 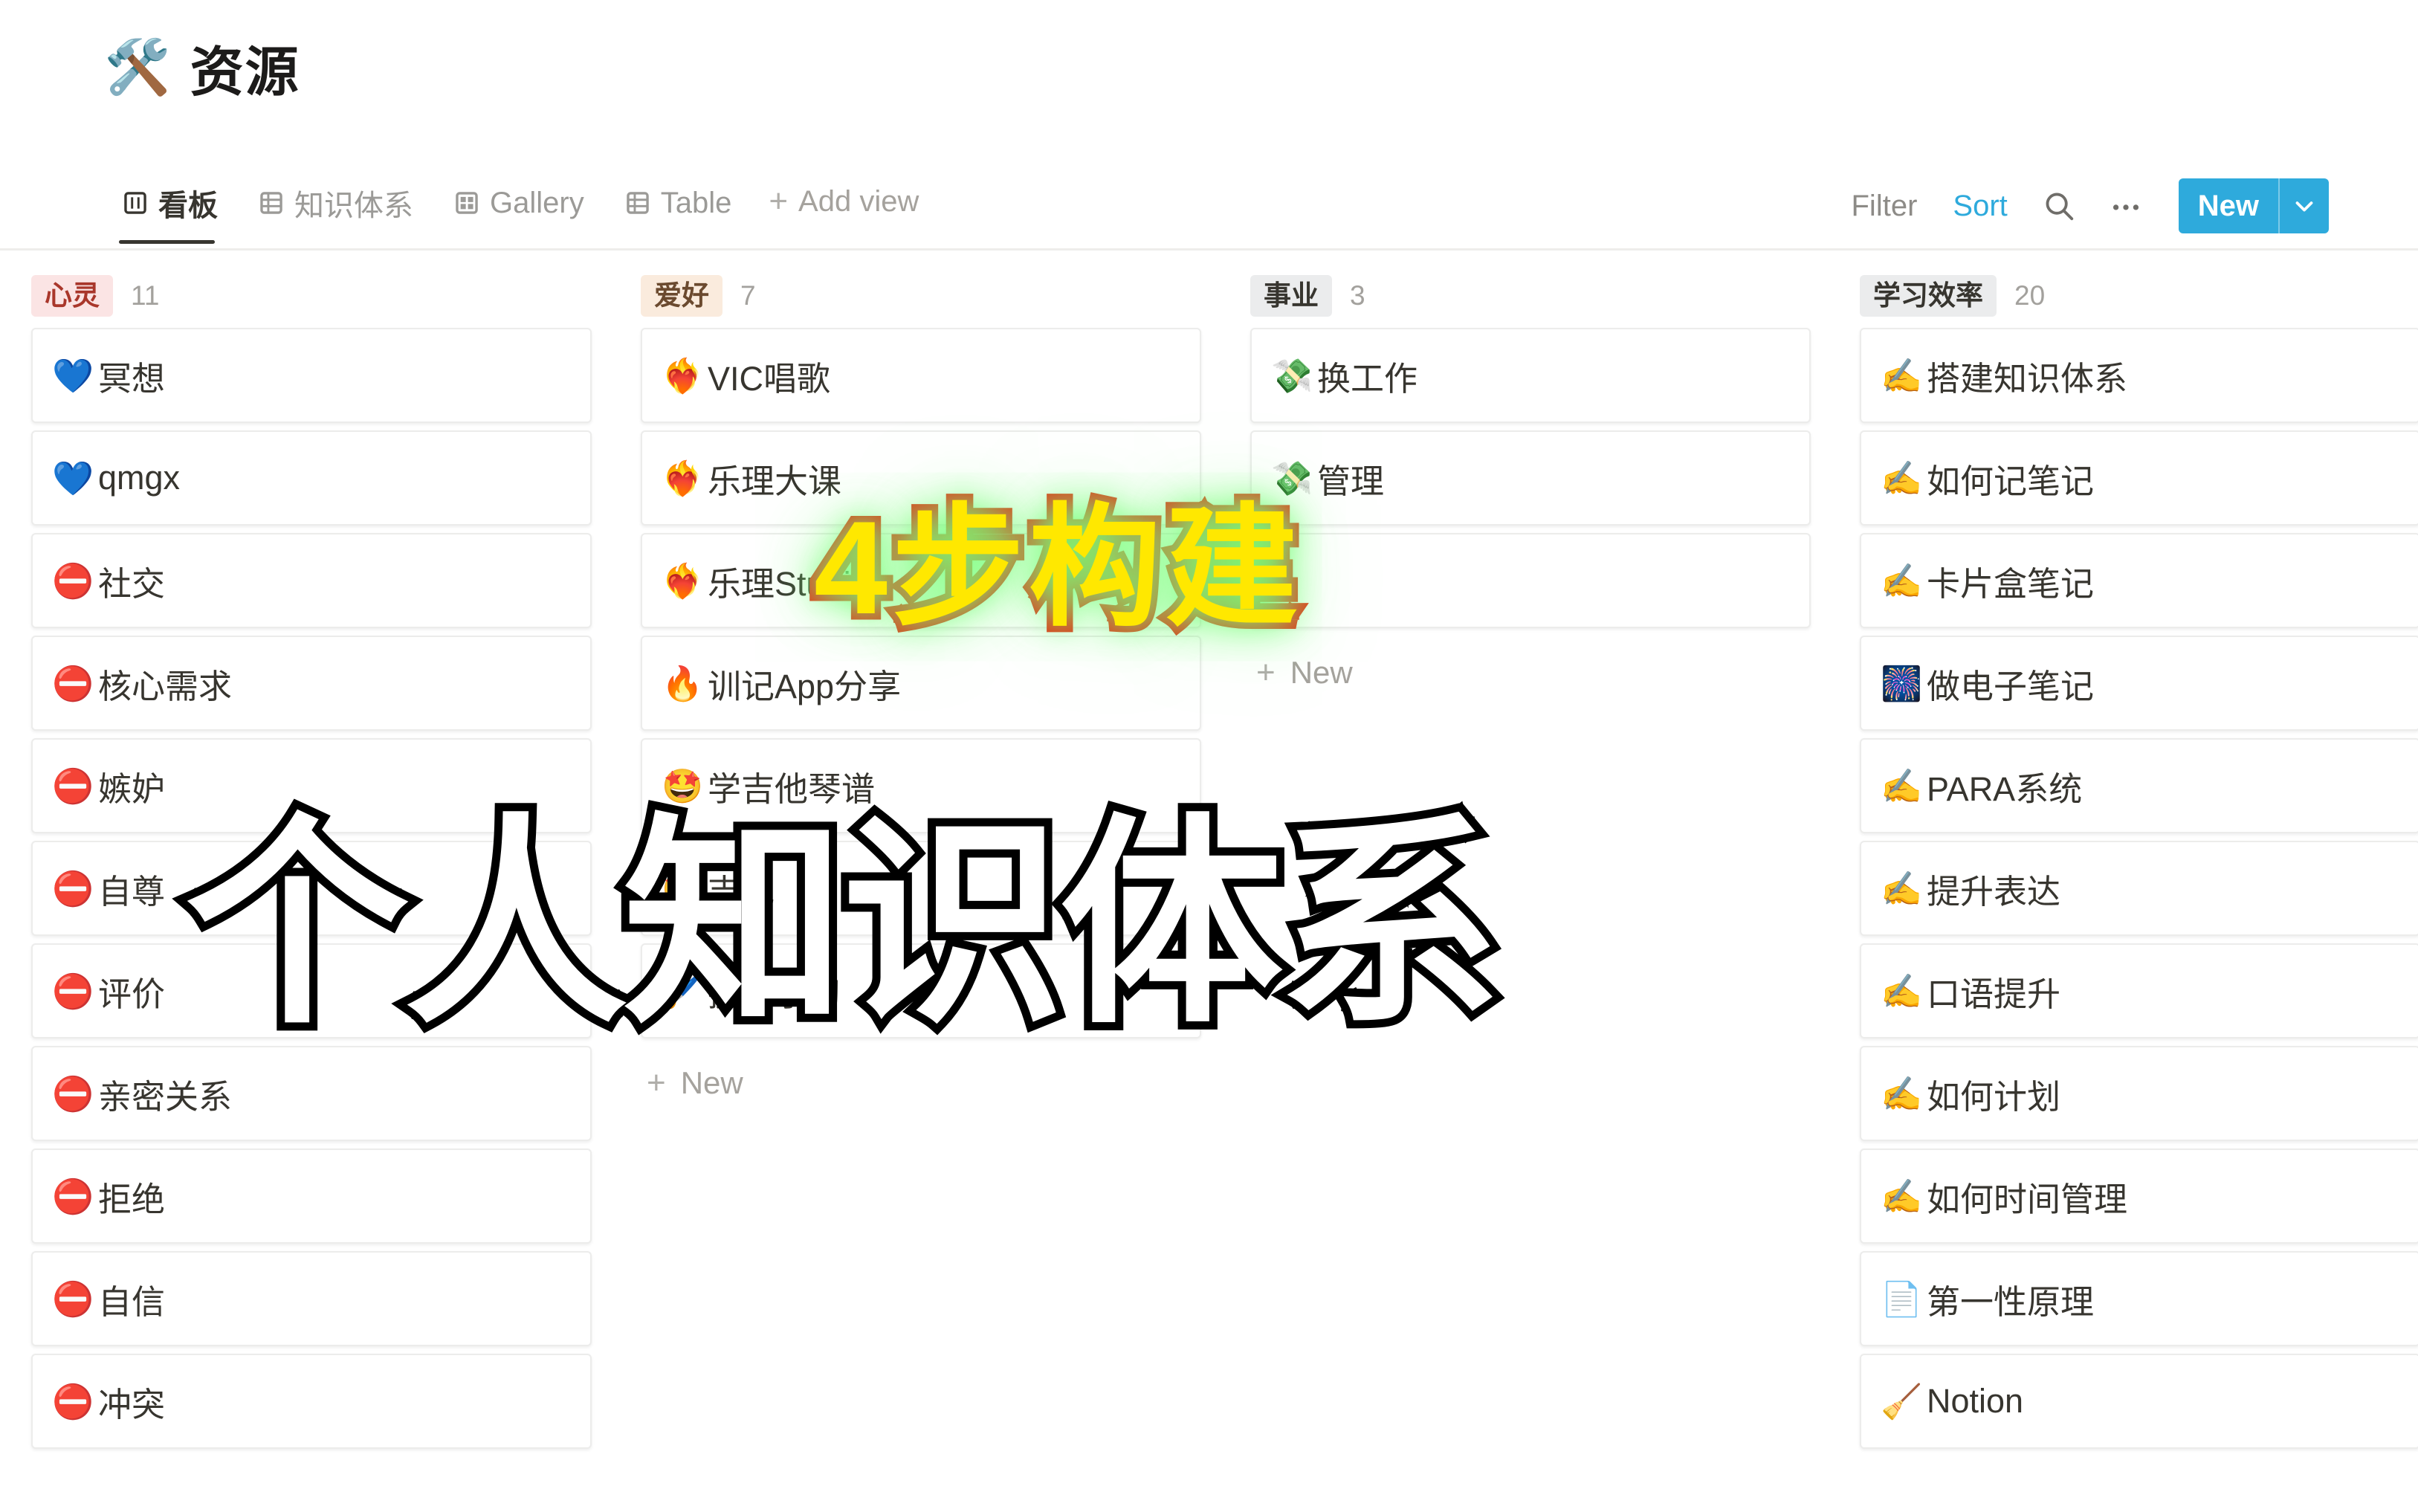 I want to click on new-button: New, so click(x=2228, y=206).